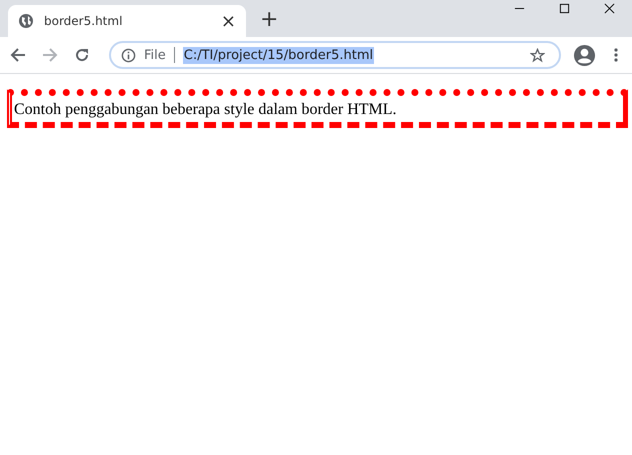 The height and width of the screenshot is (455, 632). Describe the element at coordinates (82, 55) in the screenshot. I see `reload-icon` at that location.